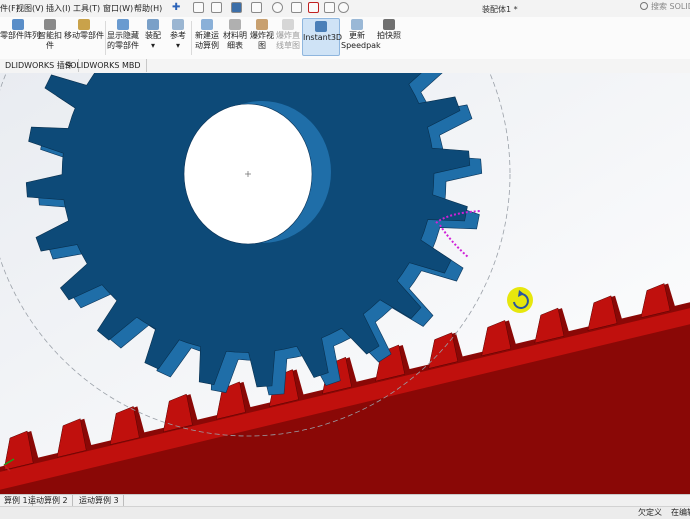 The width and height of the screenshot is (690, 519). Describe the element at coordinates (296, 7) in the screenshot. I see `select-icon` at that location.